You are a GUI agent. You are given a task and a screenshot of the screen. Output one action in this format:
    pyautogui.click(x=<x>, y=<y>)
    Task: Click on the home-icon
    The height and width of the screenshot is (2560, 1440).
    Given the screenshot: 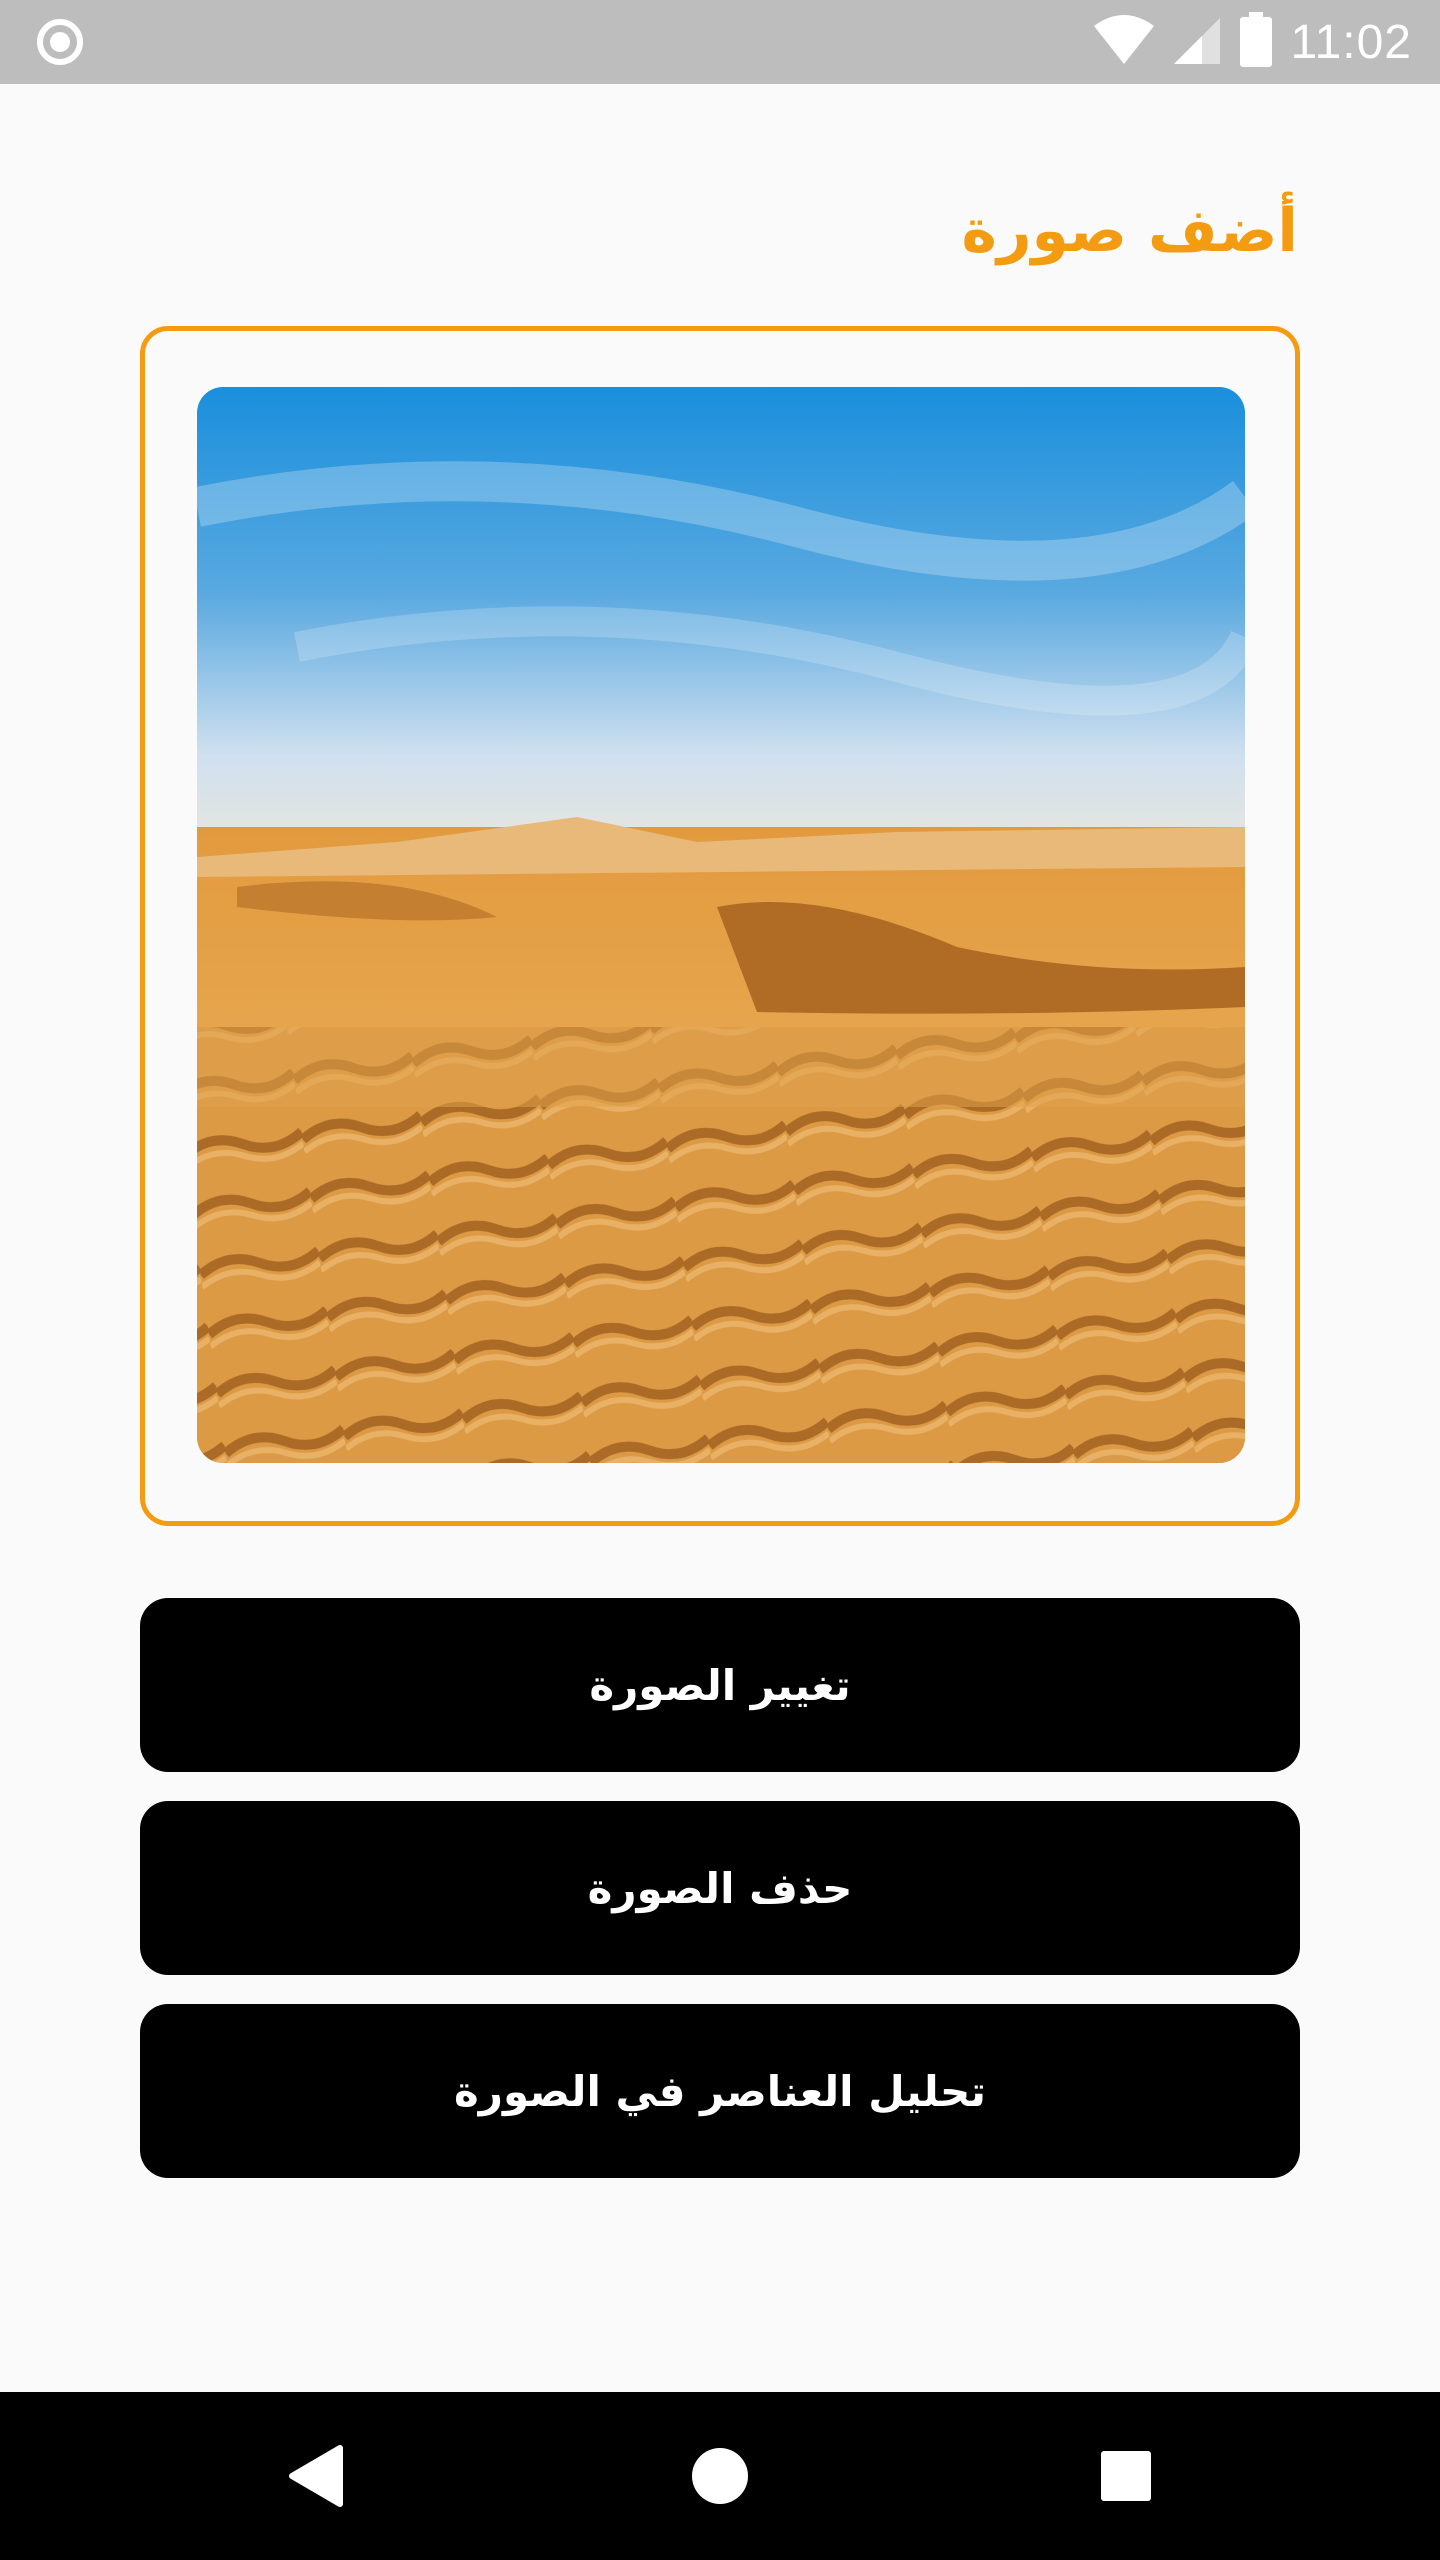 What is the action you would take?
    pyautogui.click(x=720, y=2476)
    